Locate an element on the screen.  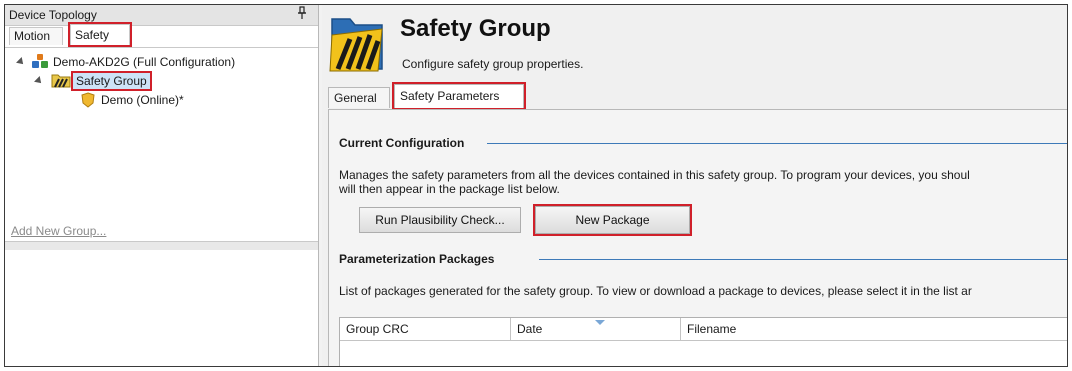
safety-group-icon is located at coordinates (61, 82).